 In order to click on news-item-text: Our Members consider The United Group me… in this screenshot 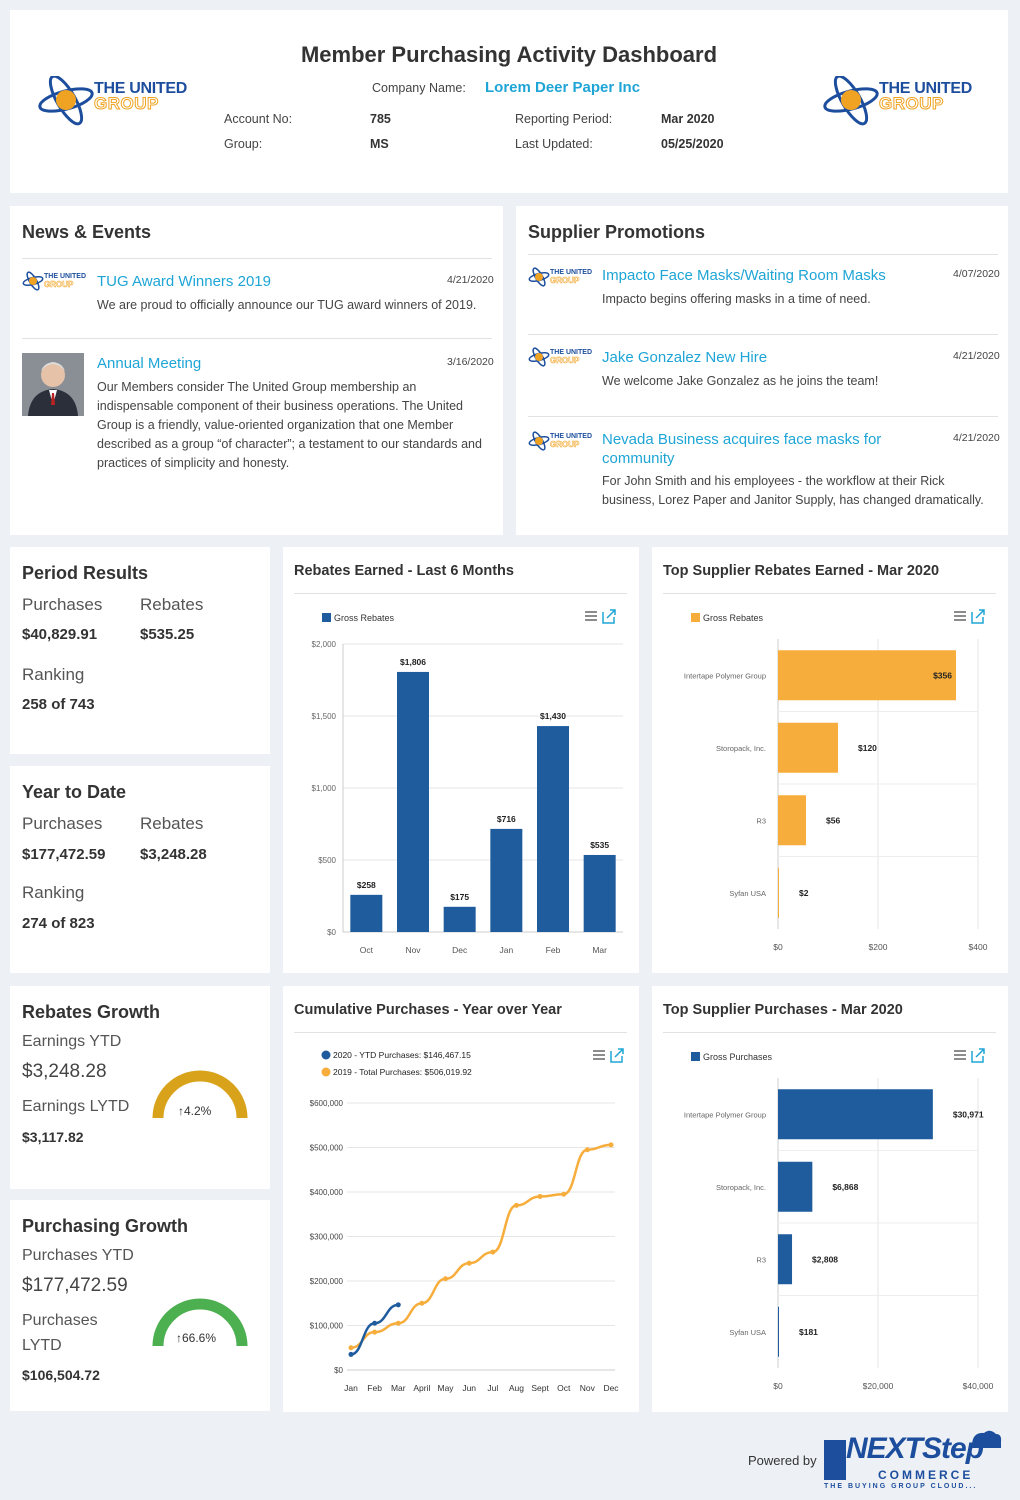, I will do `click(289, 425)`.